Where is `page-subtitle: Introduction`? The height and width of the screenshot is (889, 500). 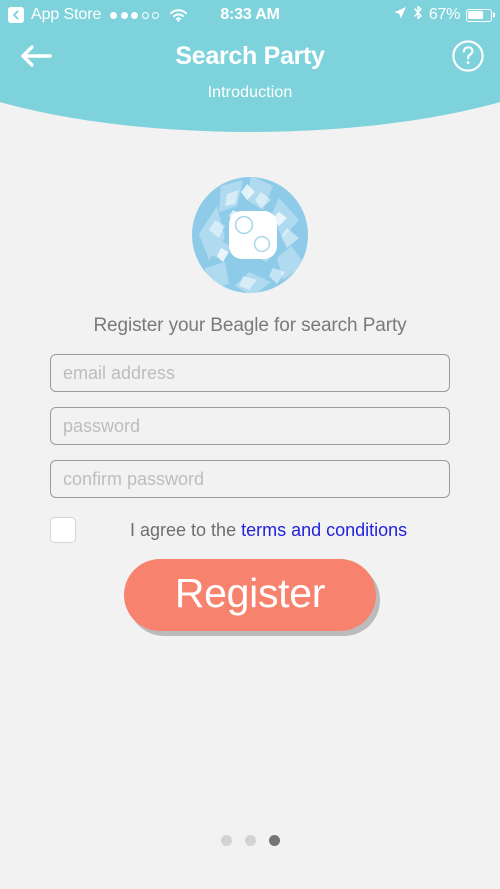 page-subtitle: Introduction is located at coordinates (250, 92).